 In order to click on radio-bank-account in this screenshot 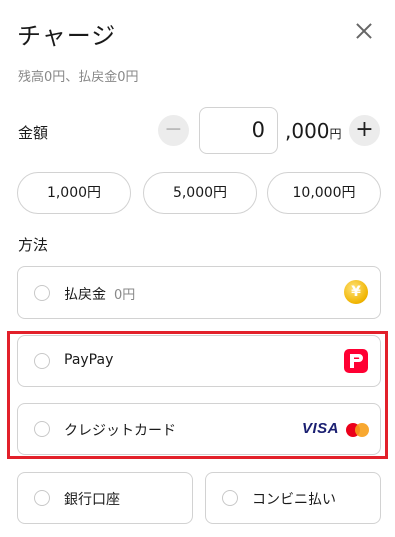, I will do `click(42, 498)`.